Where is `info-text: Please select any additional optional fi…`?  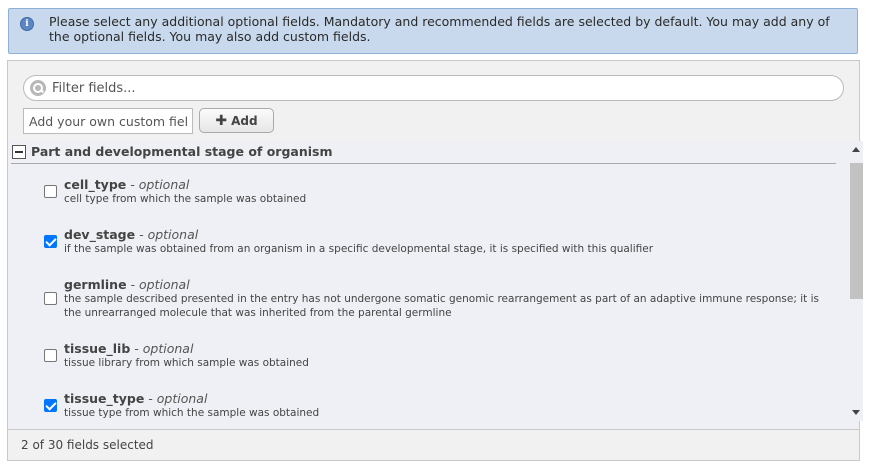
info-text: Please select any additional optional fi… is located at coordinates (439, 29).